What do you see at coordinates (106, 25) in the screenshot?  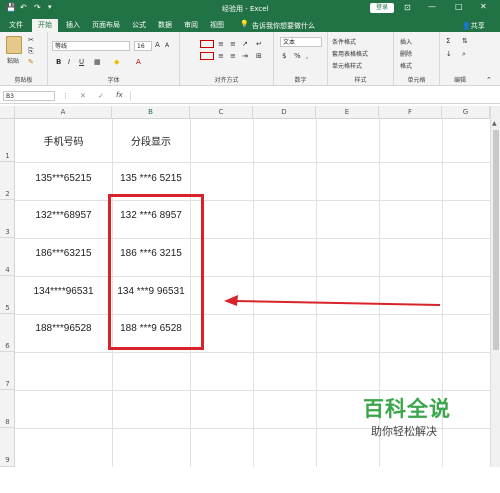 I see `tab-page-layout: 页面布局` at bounding box center [106, 25].